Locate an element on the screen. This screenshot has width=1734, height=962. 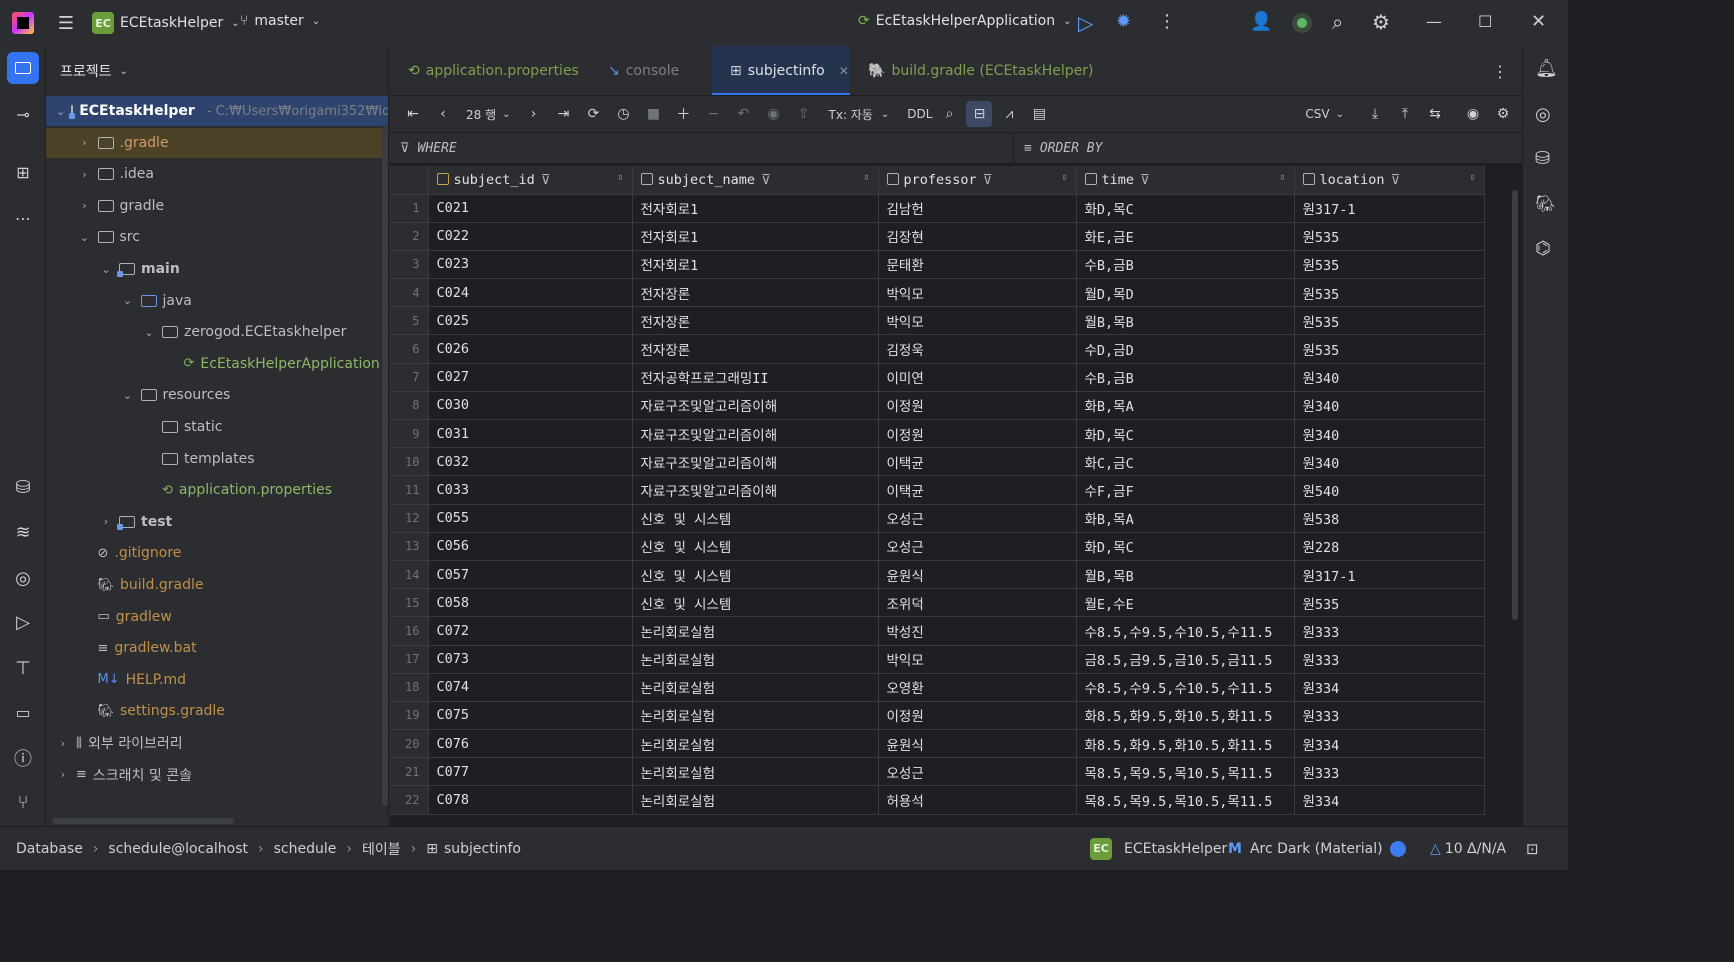
status-project: EC ECEtaskHelper is located at coordinates (1158, 848).